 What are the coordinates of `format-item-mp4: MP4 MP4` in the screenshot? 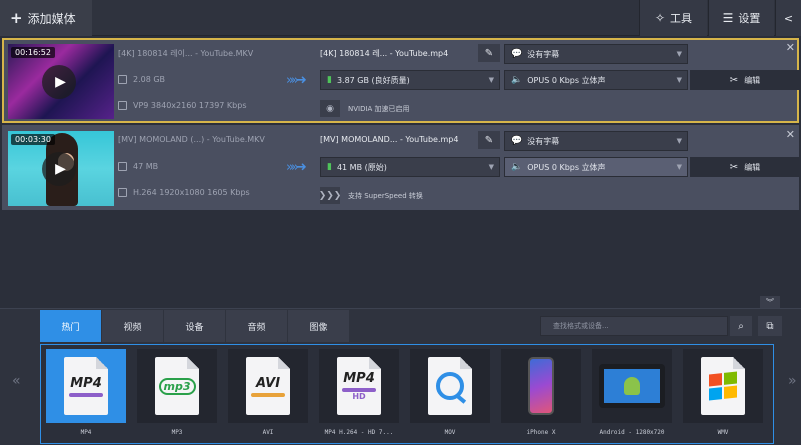 It's located at (86, 395).